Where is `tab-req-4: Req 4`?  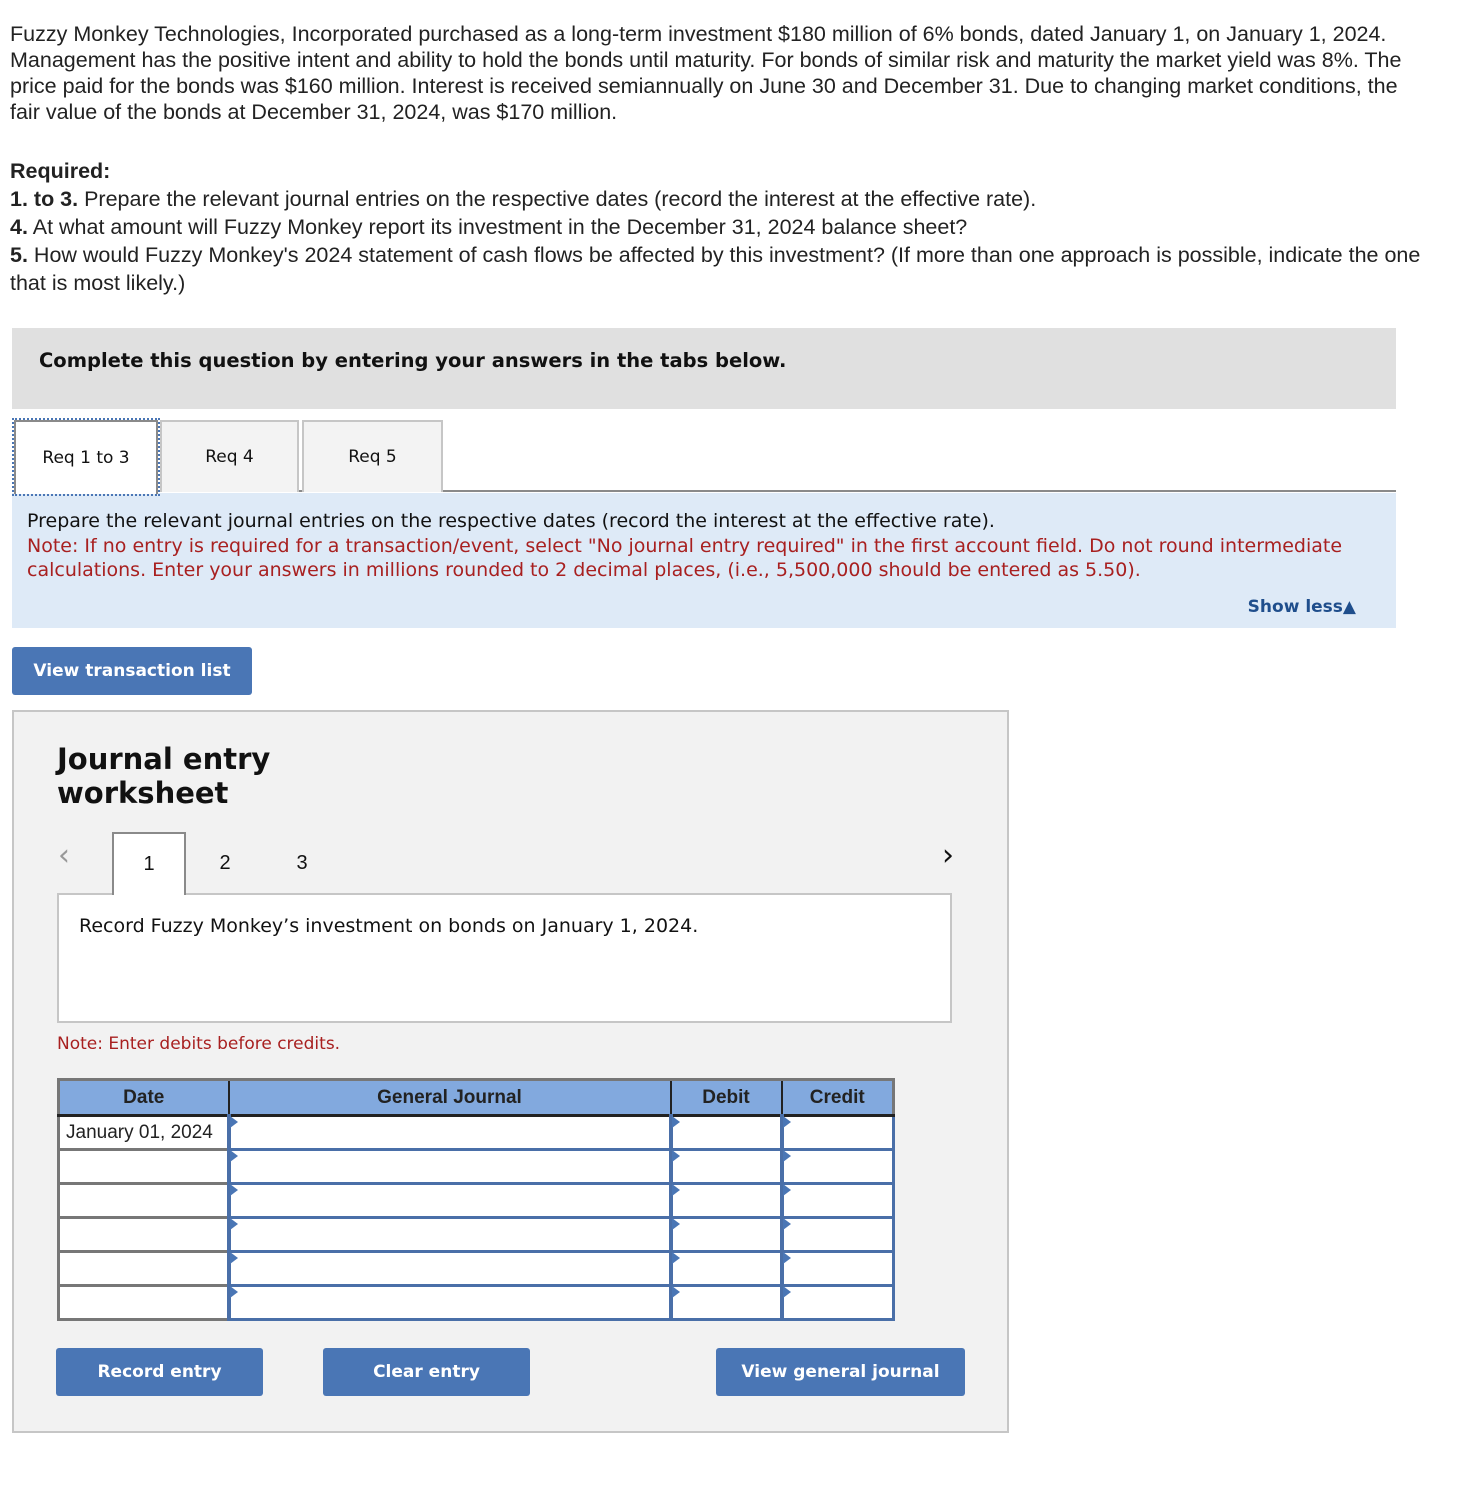
tab-req-4: Req 4 is located at coordinates (229, 456).